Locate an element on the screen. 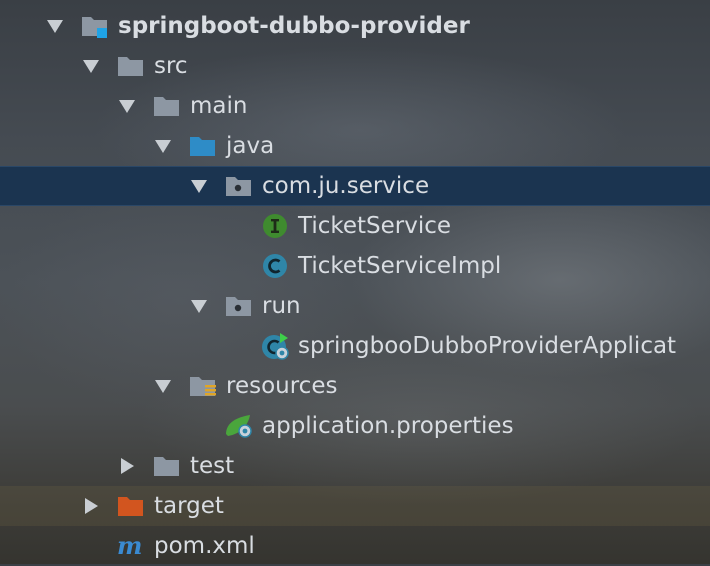 The image size is (710, 566). module-folder-icon is located at coordinates (95, 26).